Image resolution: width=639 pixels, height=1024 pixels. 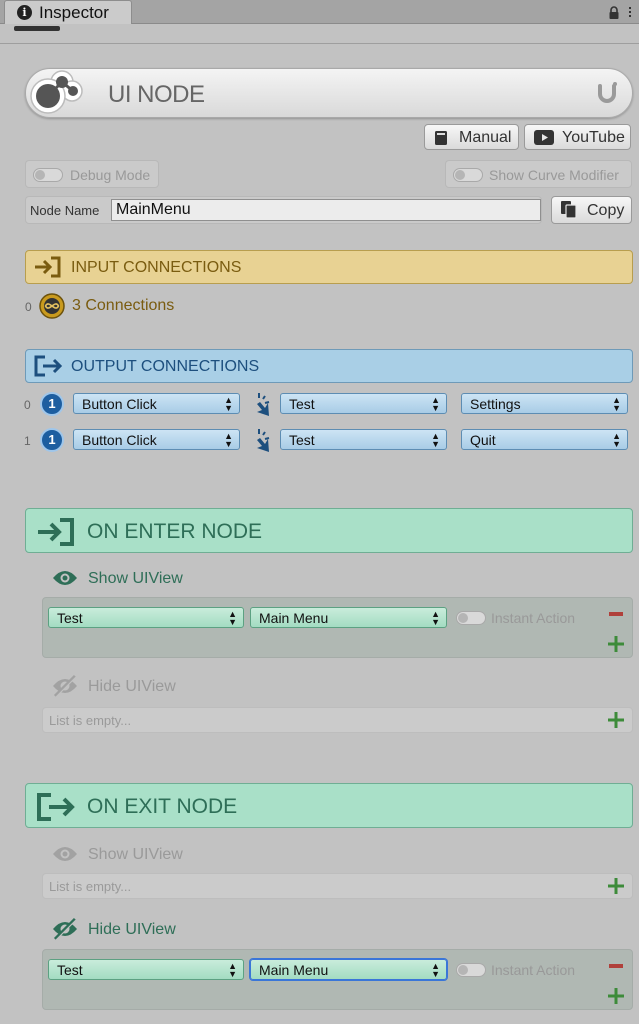 What do you see at coordinates (65, 210) in the screenshot?
I see `node-name-label: Node Name` at bounding box center [65, 210].